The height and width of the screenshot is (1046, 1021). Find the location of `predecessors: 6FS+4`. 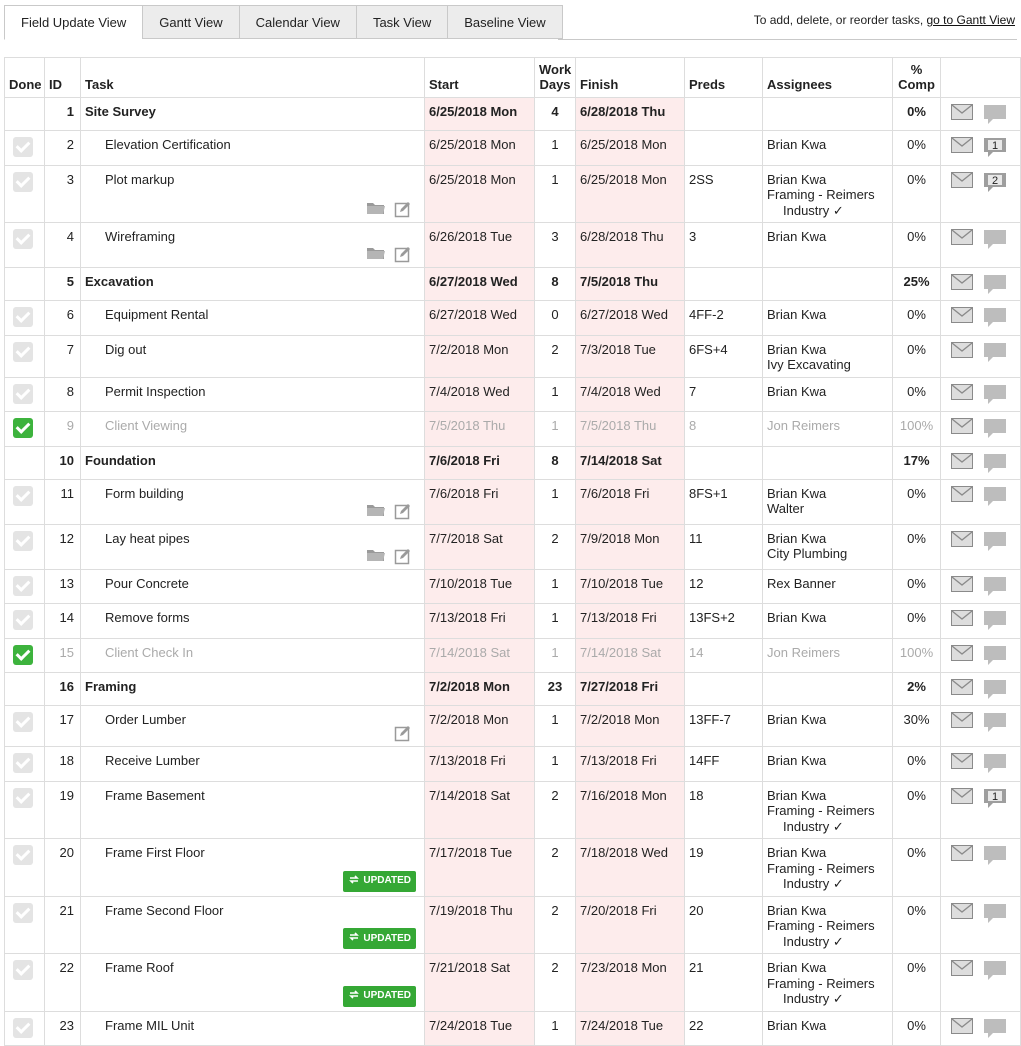

predecessors: 6FS+4 is located at coordinates (723, 356).